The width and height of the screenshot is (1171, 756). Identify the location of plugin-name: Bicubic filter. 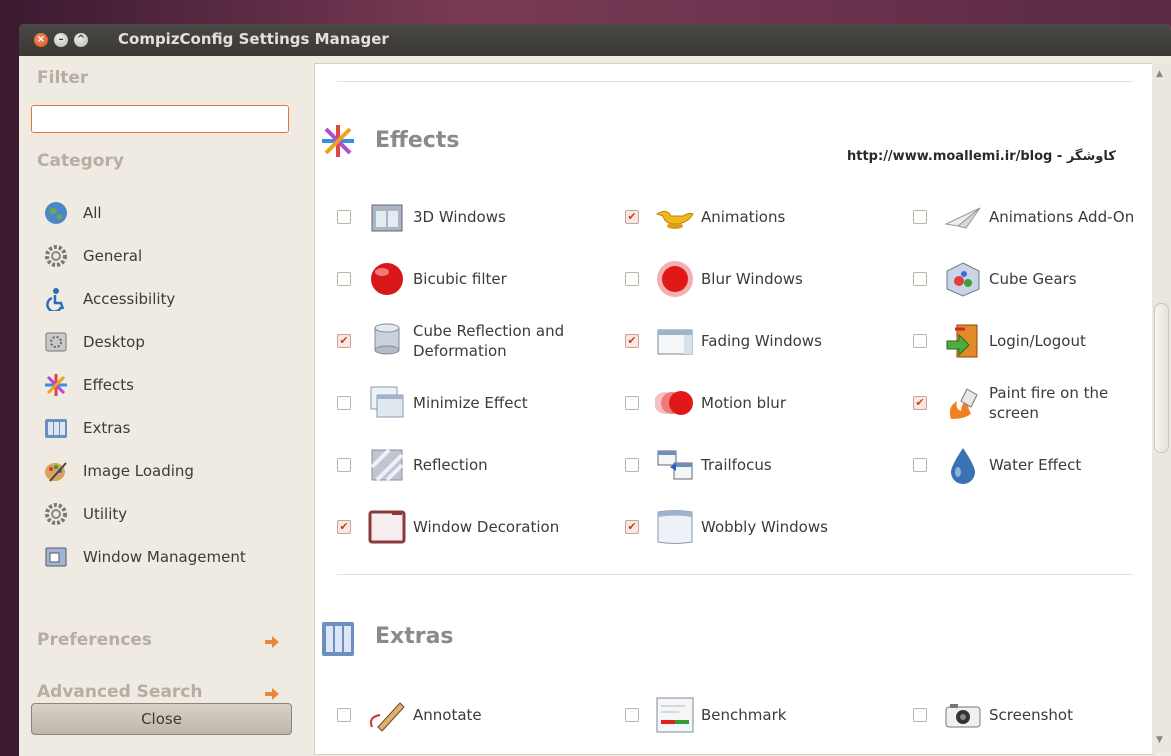
(460, 279).